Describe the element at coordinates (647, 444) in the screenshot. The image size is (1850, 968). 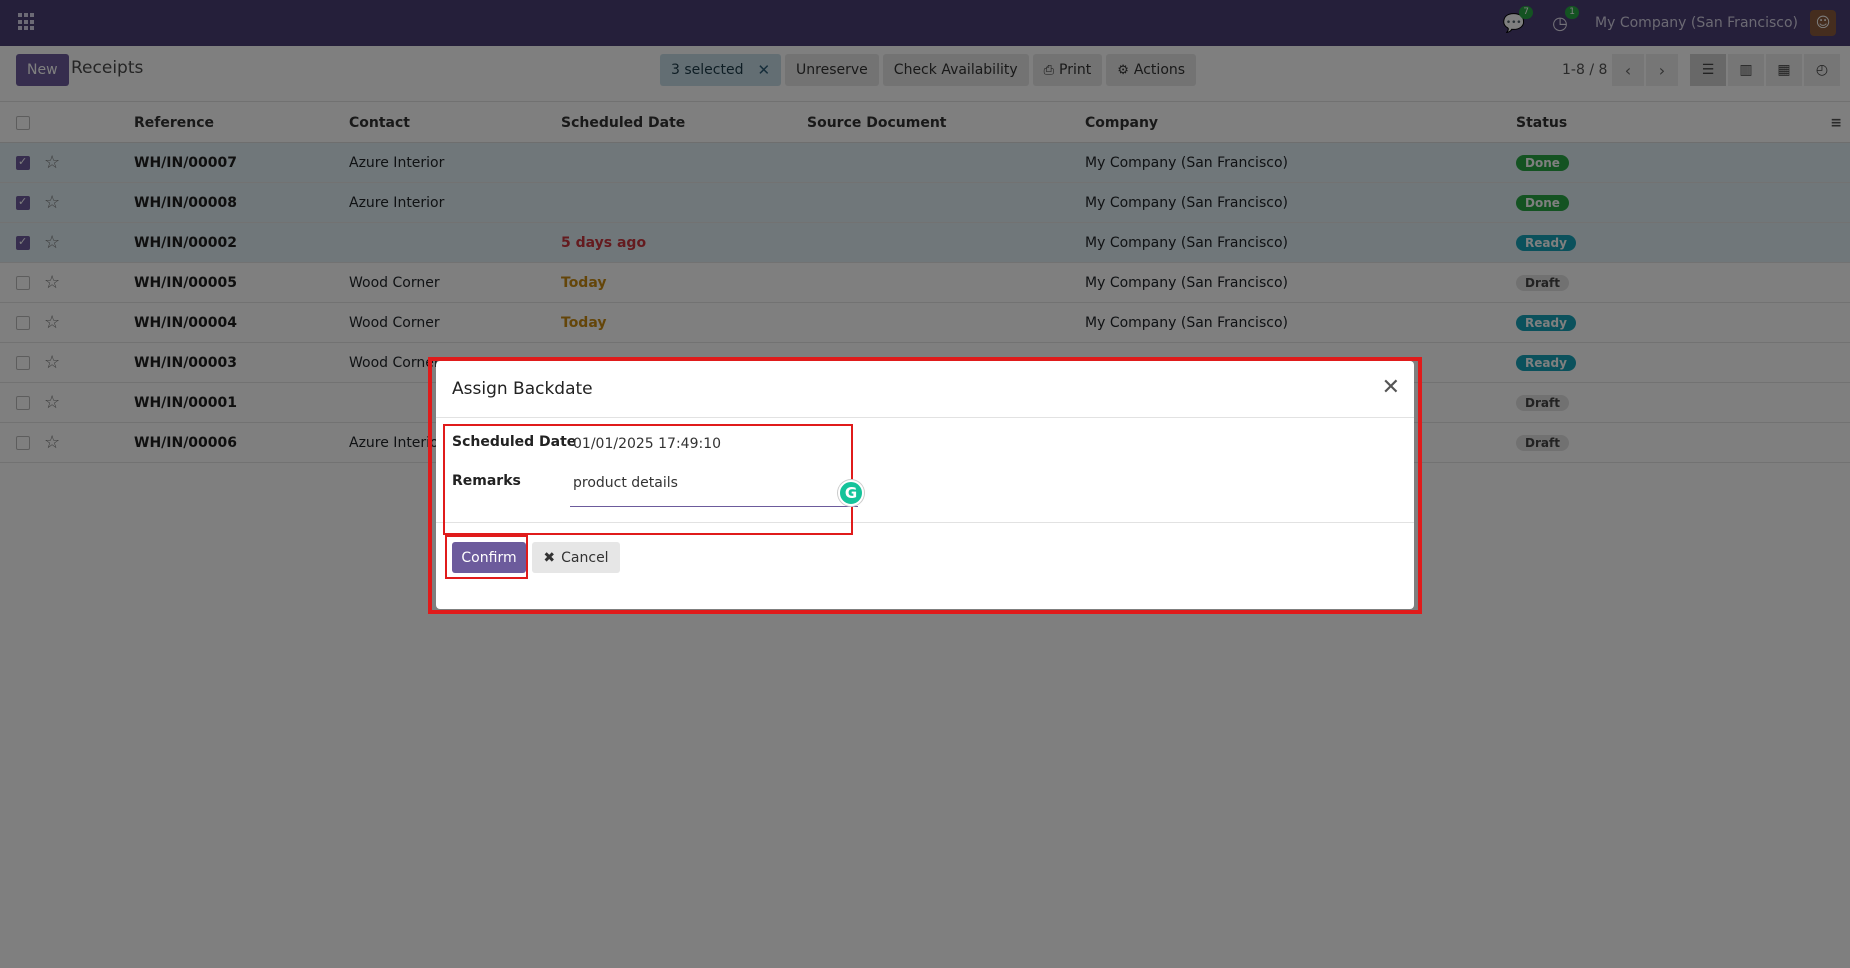
I see `scheduled-date-field: 01/01/2025 17:49:10` at that location.